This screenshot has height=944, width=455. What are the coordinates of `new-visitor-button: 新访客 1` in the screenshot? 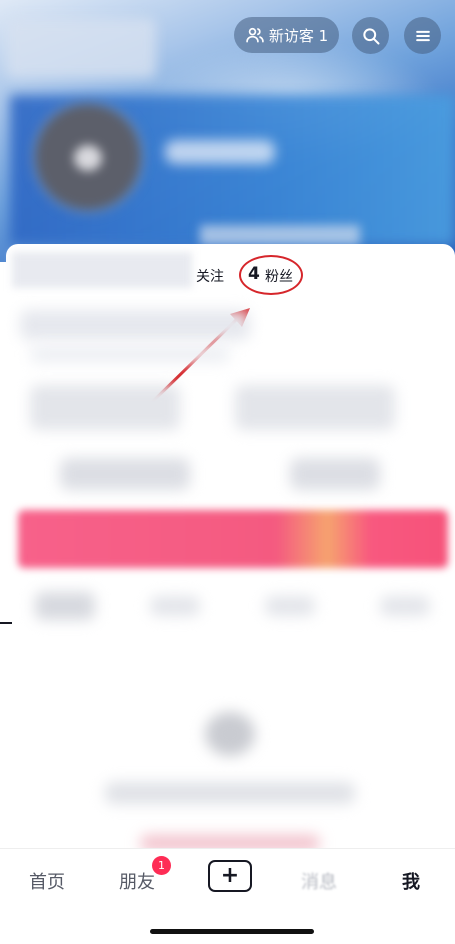 It's located at (286, 35).